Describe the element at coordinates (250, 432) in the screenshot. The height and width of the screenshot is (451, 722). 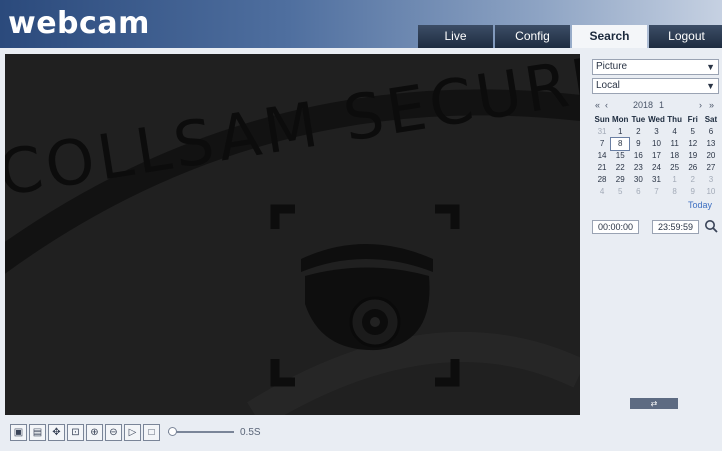
I see `speed-label: 0.5S` at that location.